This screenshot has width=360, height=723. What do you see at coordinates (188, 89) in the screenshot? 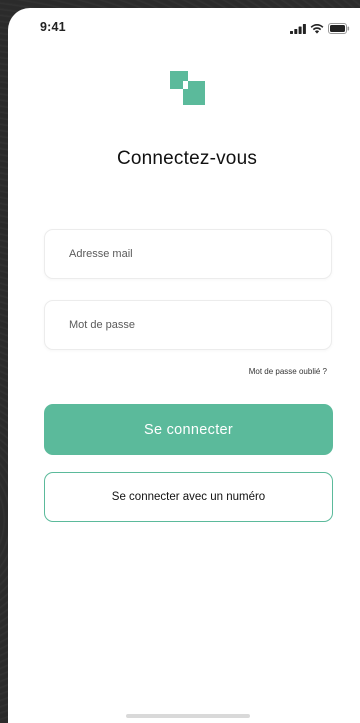
I see `stacked-squares-logo-icon` at bounding box center [188, 89].